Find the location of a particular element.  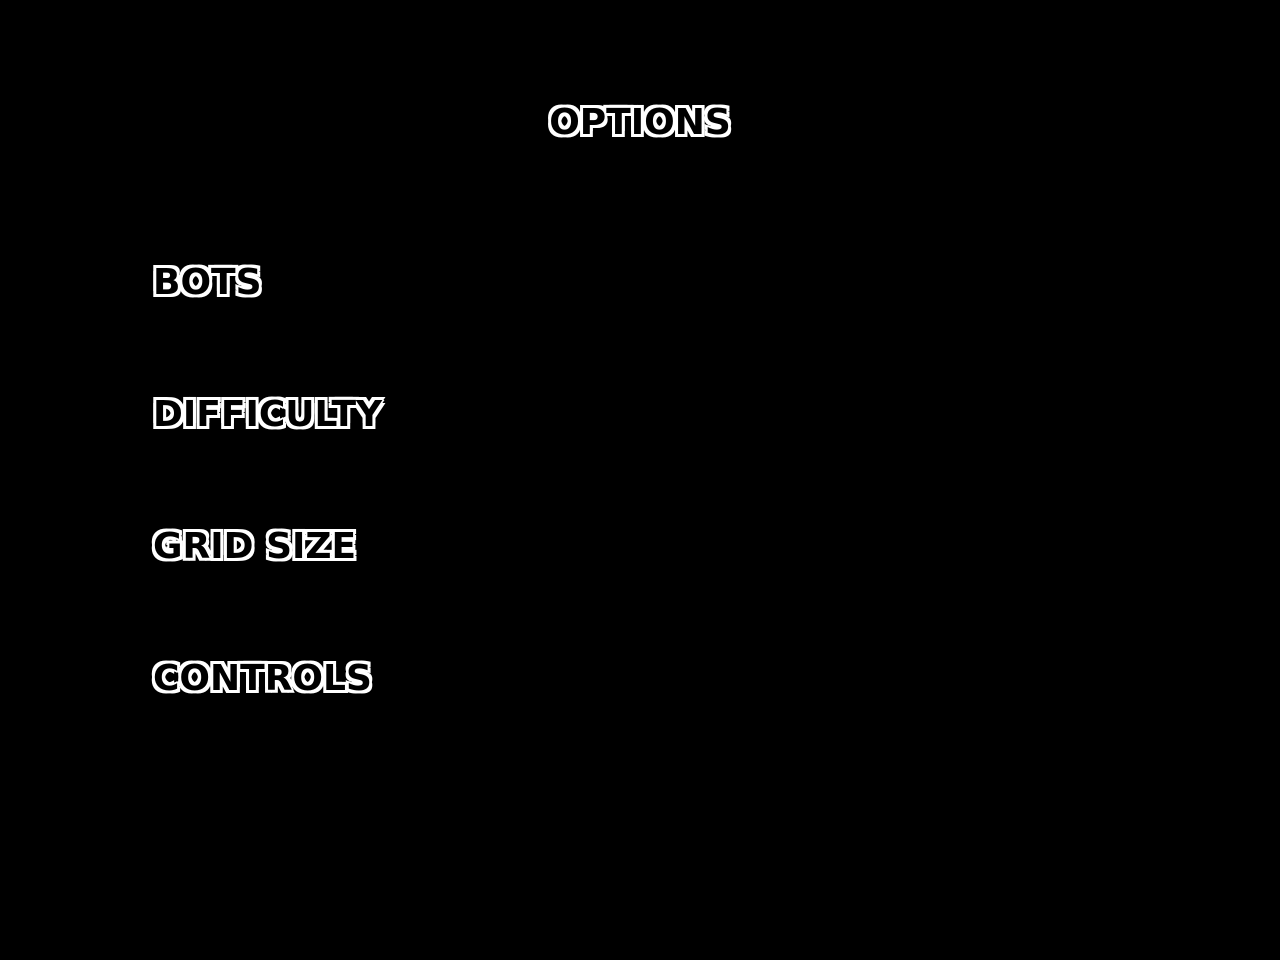

menu-item-bots: BOTS is located at coordinates (207, 283).